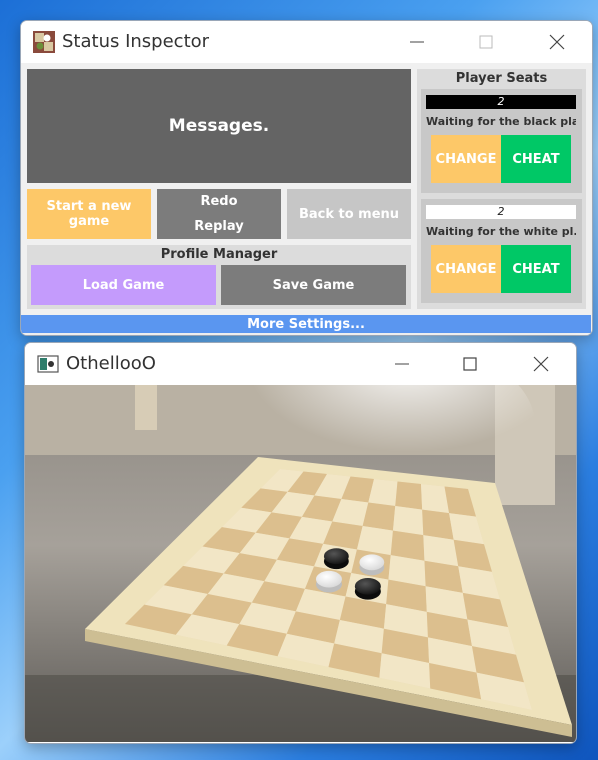  Describe the element at coordinates (219, 214) in the screenshot. I see `redo-replay-button: Redo Replay` at that location.